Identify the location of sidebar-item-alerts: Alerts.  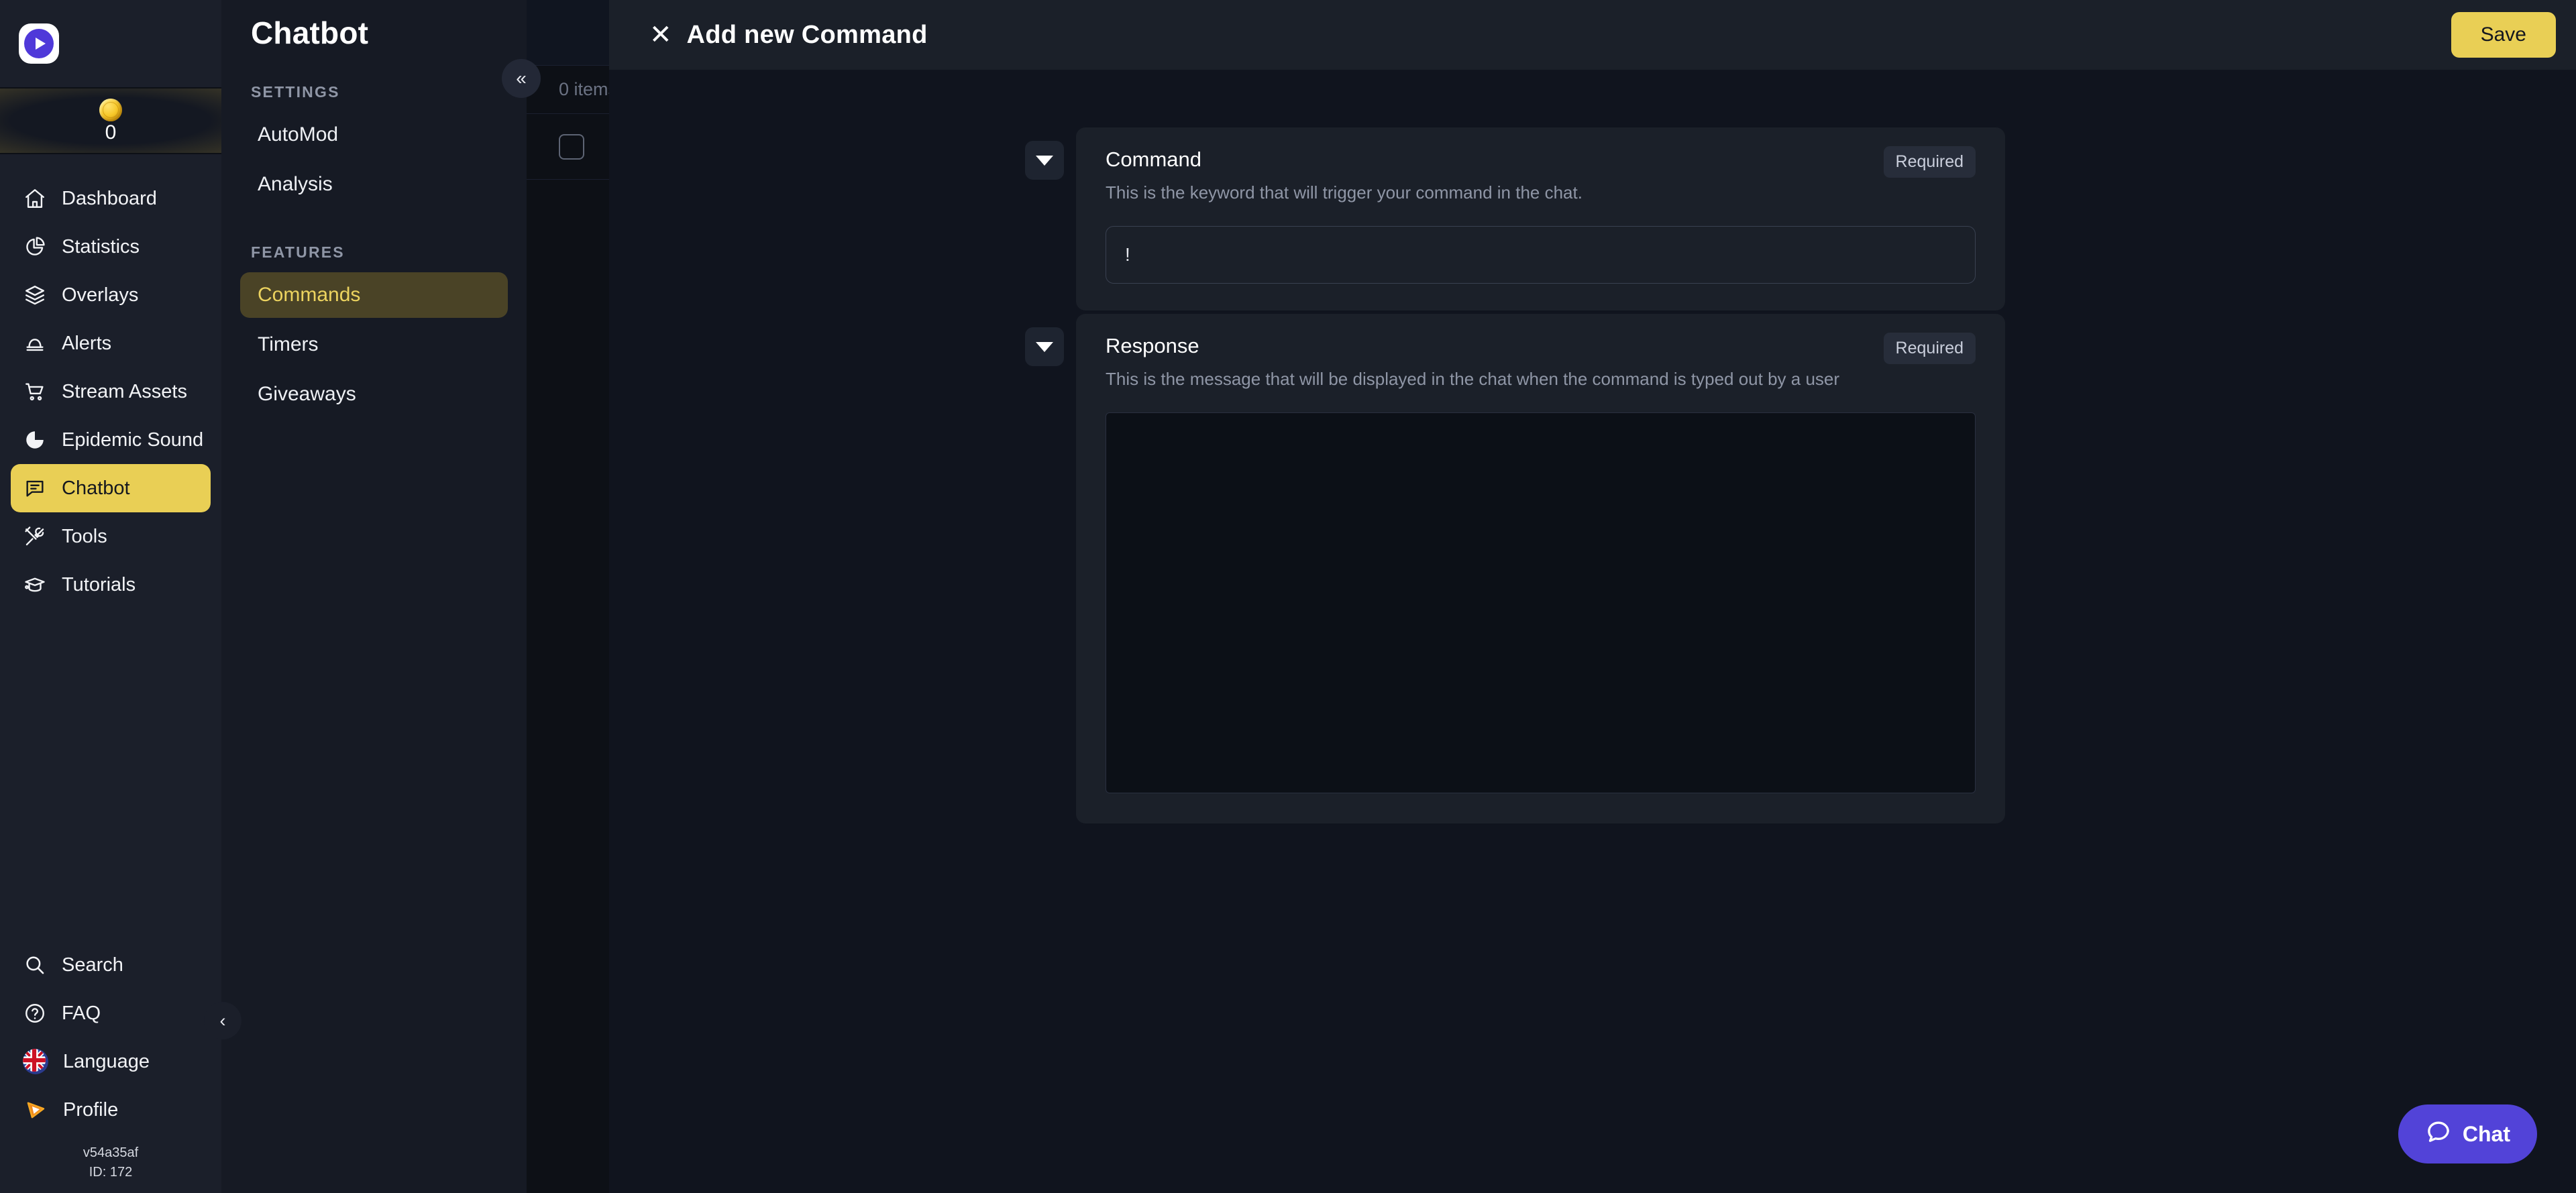
(111, 343).